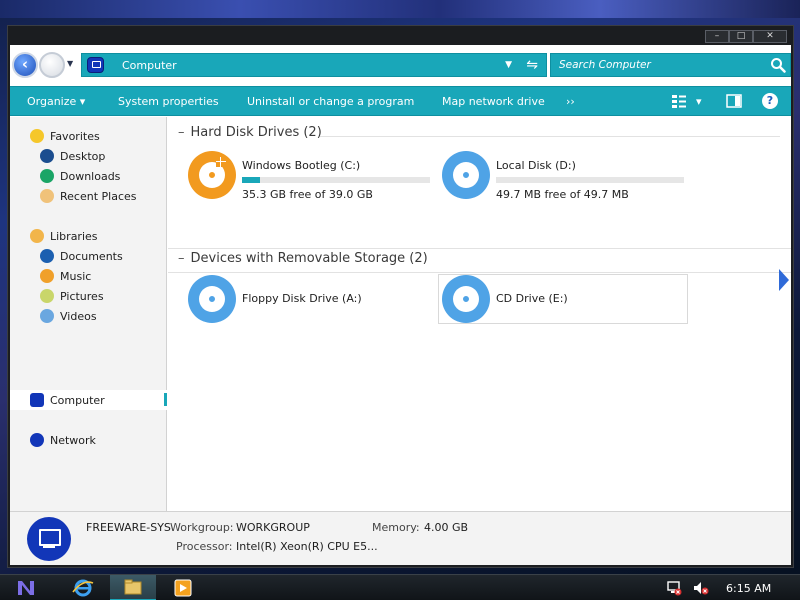 The width and height of the screenshot is (800, 600). What do you see at coordinates (679, 101) in the screenshot?
I see `change-view-icon` at bounding box center [679, 101].